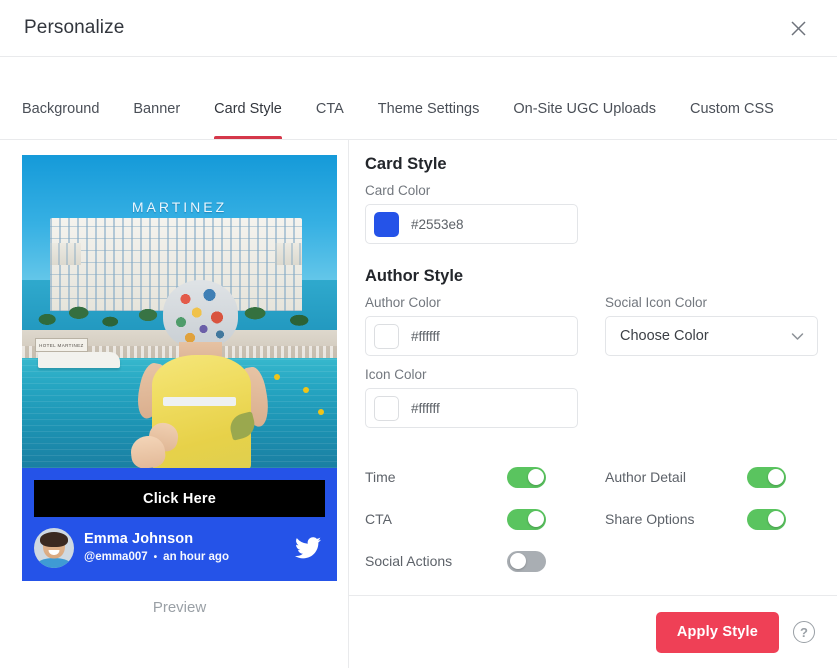 The height and width of the screenshot is (668, 837). What do you see at coordinates (711, 519) in the screenshot?
I see `toggle-row-share-options: Share Options` at bounding box center [711, 519].